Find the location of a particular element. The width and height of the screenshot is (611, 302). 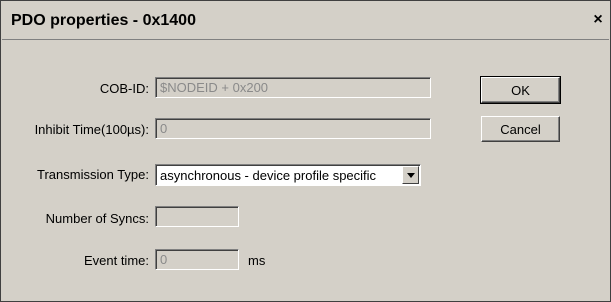

cob-id-field: $NODEID + 0x200 is located at coordinates (293, 87).